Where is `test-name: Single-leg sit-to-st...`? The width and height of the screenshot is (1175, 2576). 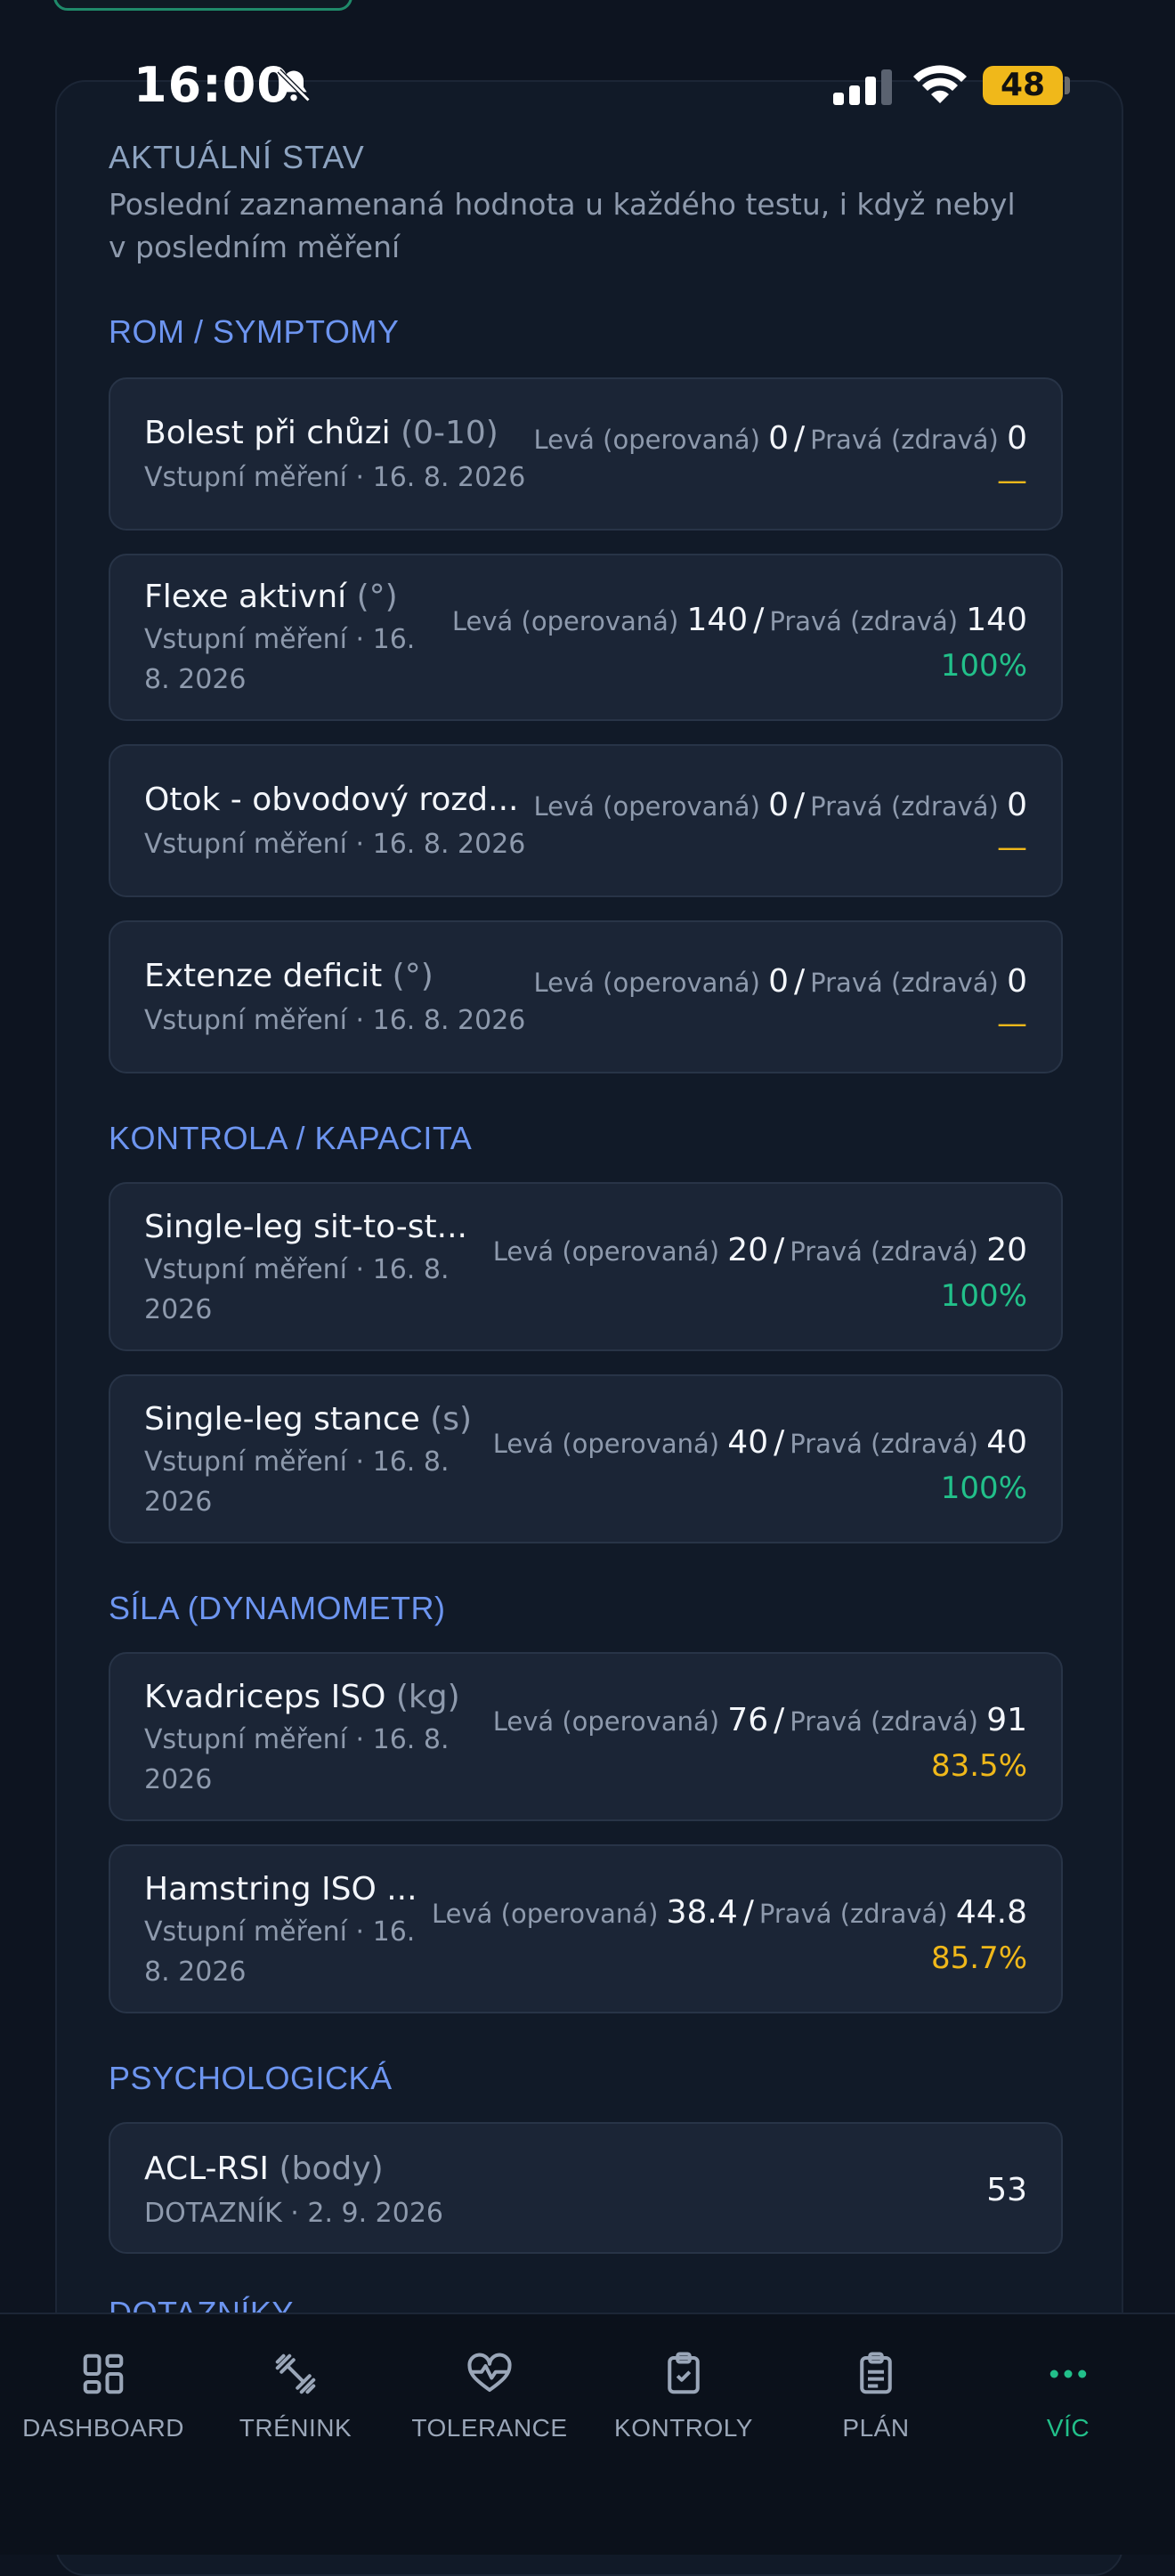 test-name: Single-leg sit-to-st... is located at coordinates (306, 1227).